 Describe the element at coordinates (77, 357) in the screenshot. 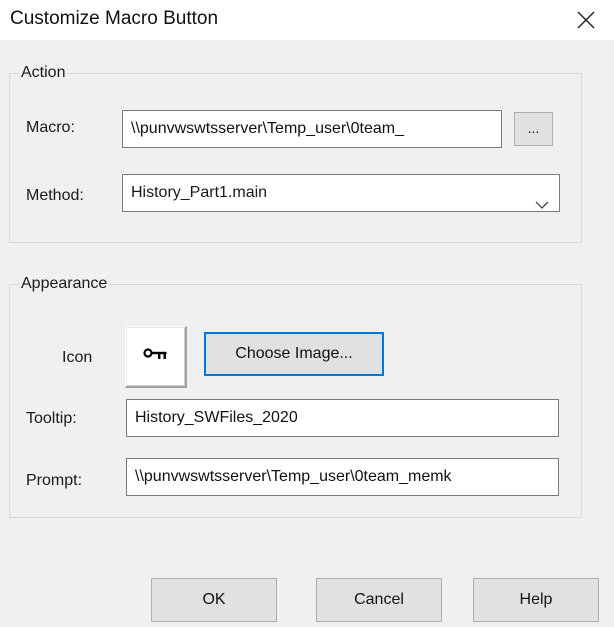

I see `icon-label: Icon` at that location.